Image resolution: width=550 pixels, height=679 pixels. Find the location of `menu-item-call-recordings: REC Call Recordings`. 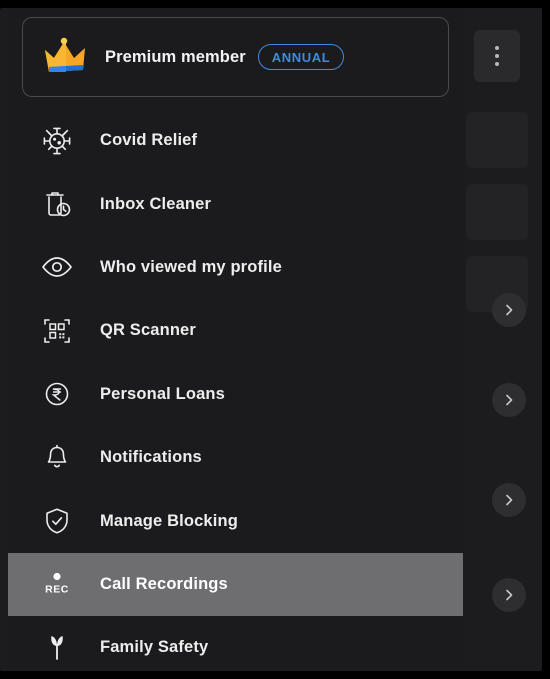

menu-item-call-recordings: REC Call Recordings is located at coordinates (235, 584).